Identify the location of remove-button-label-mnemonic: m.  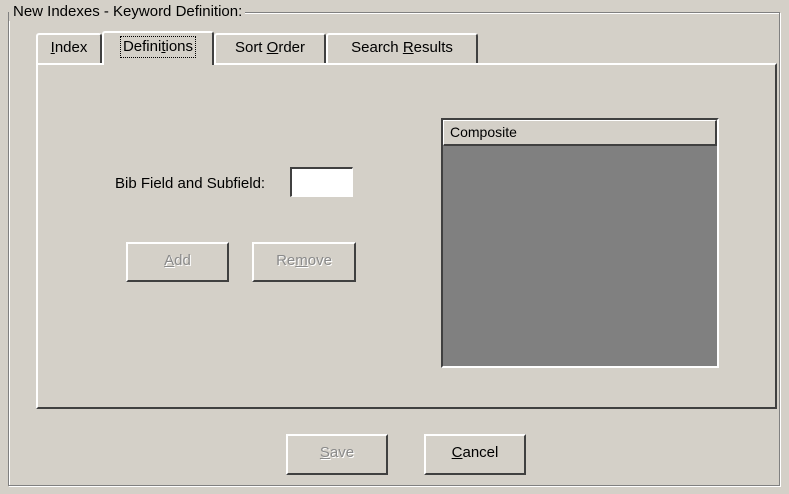
(301, 260).